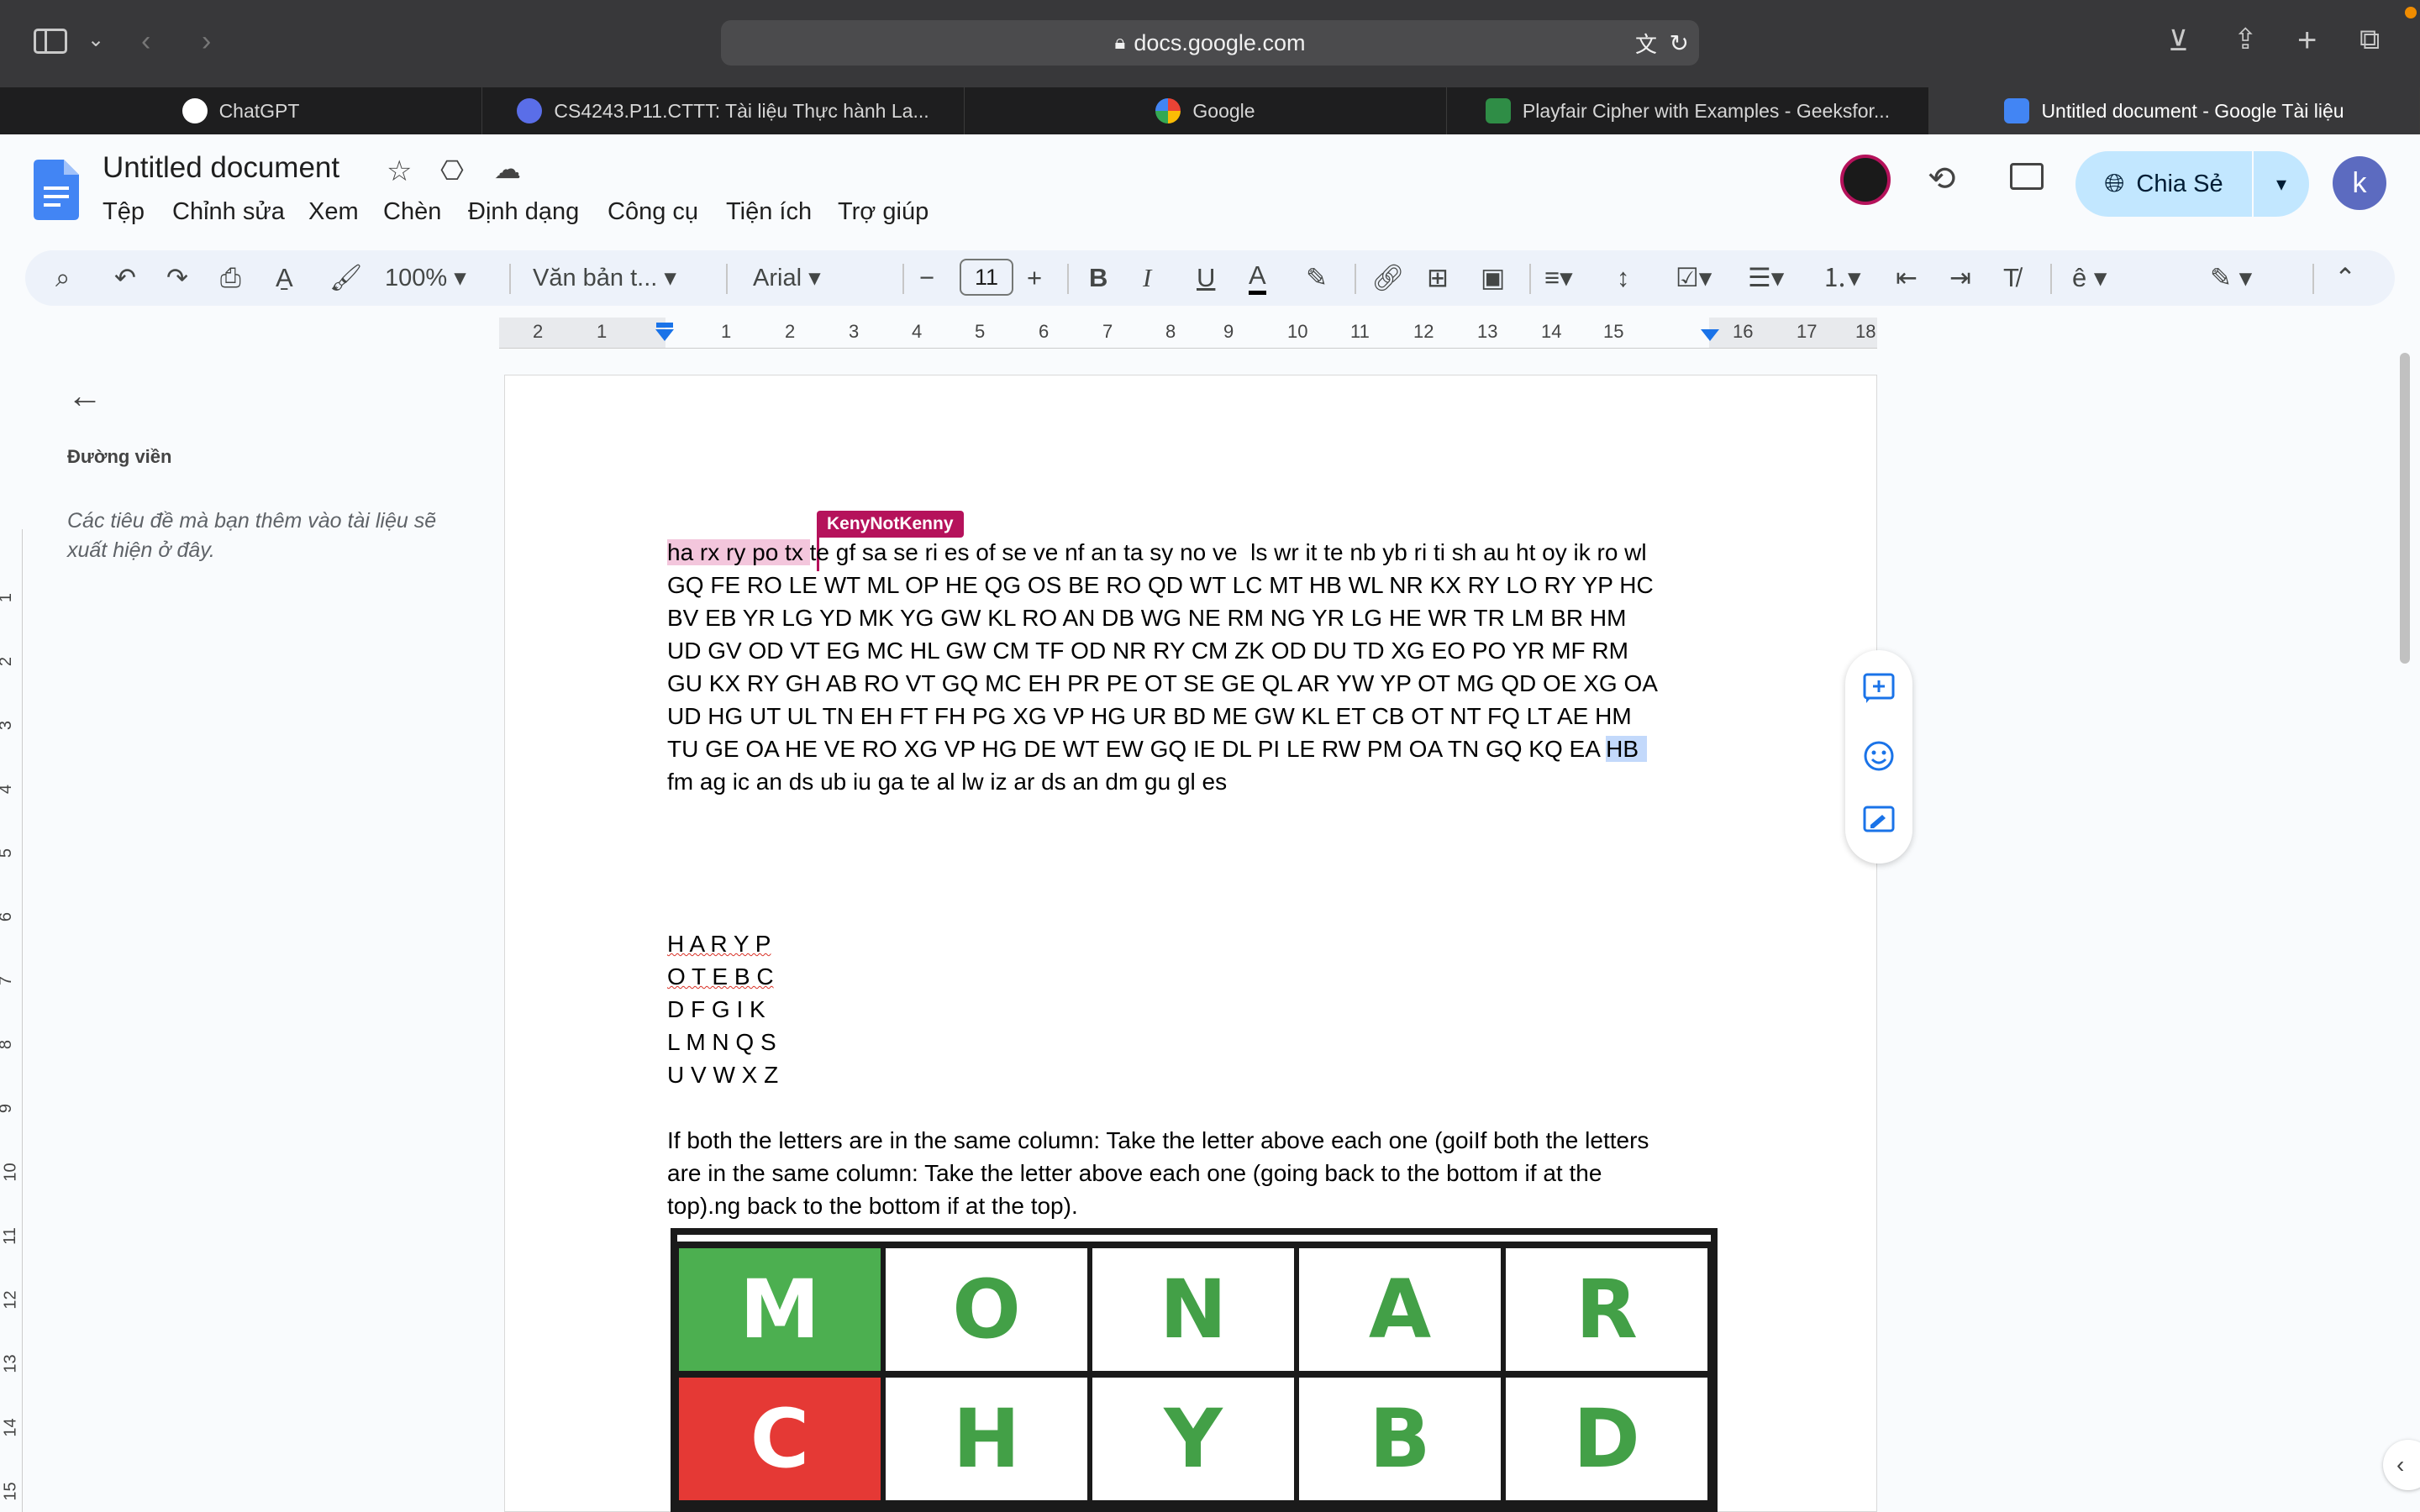 This screenshot has height=1512, width=2420. Describe the element at coordinates (1317, 278) in the screenshot. I see `highlight-color-icon: ✎` at that location.